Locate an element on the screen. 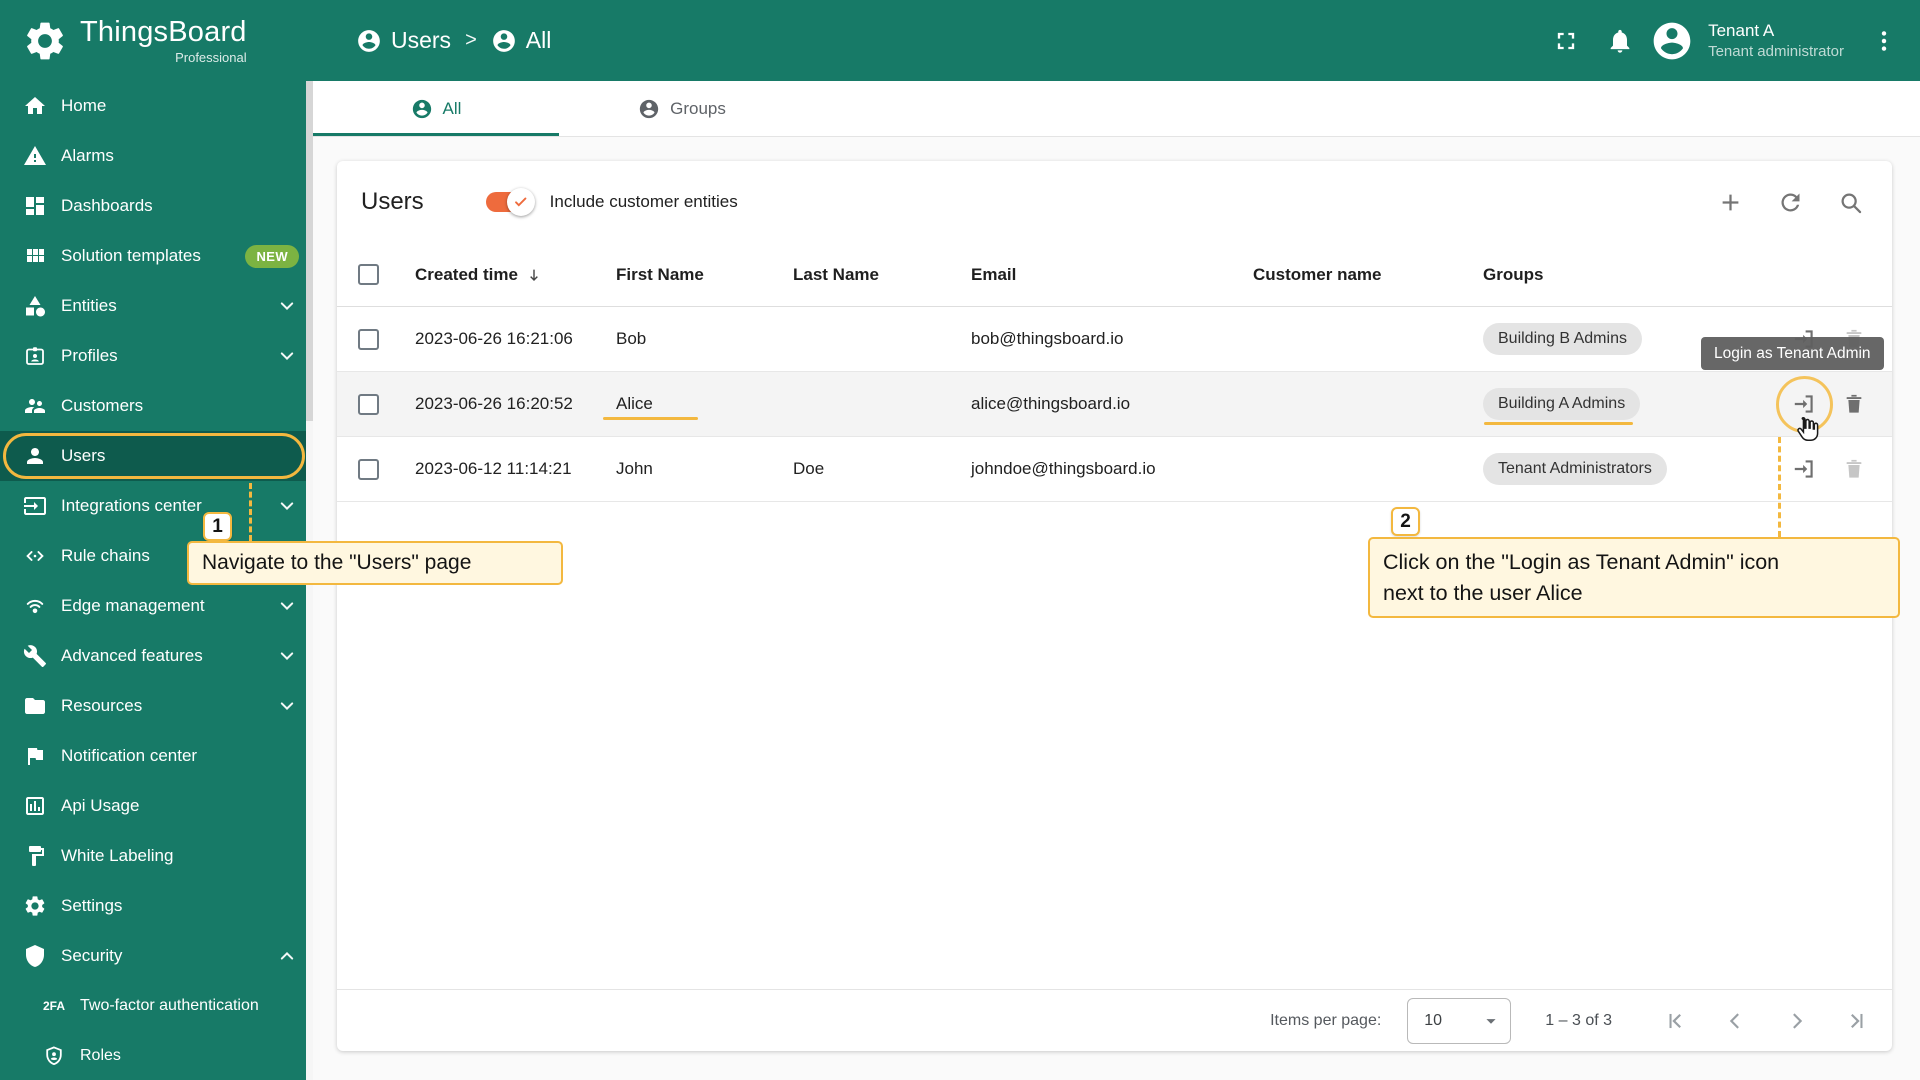  settings-icon is located at coordinates (35, 906).